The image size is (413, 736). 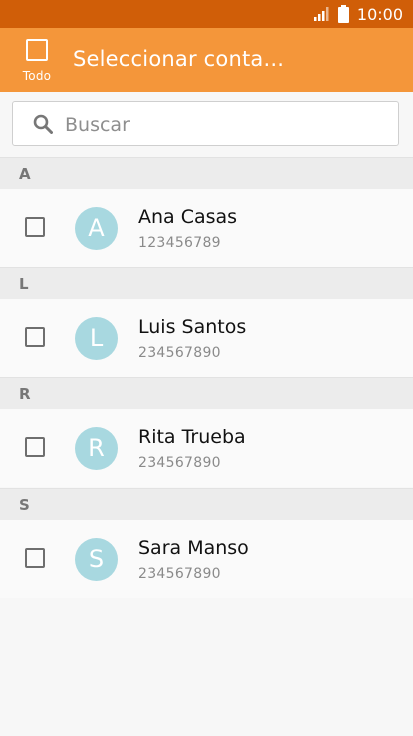 I want to click on section-letter: L, so click(x=24, y=284).